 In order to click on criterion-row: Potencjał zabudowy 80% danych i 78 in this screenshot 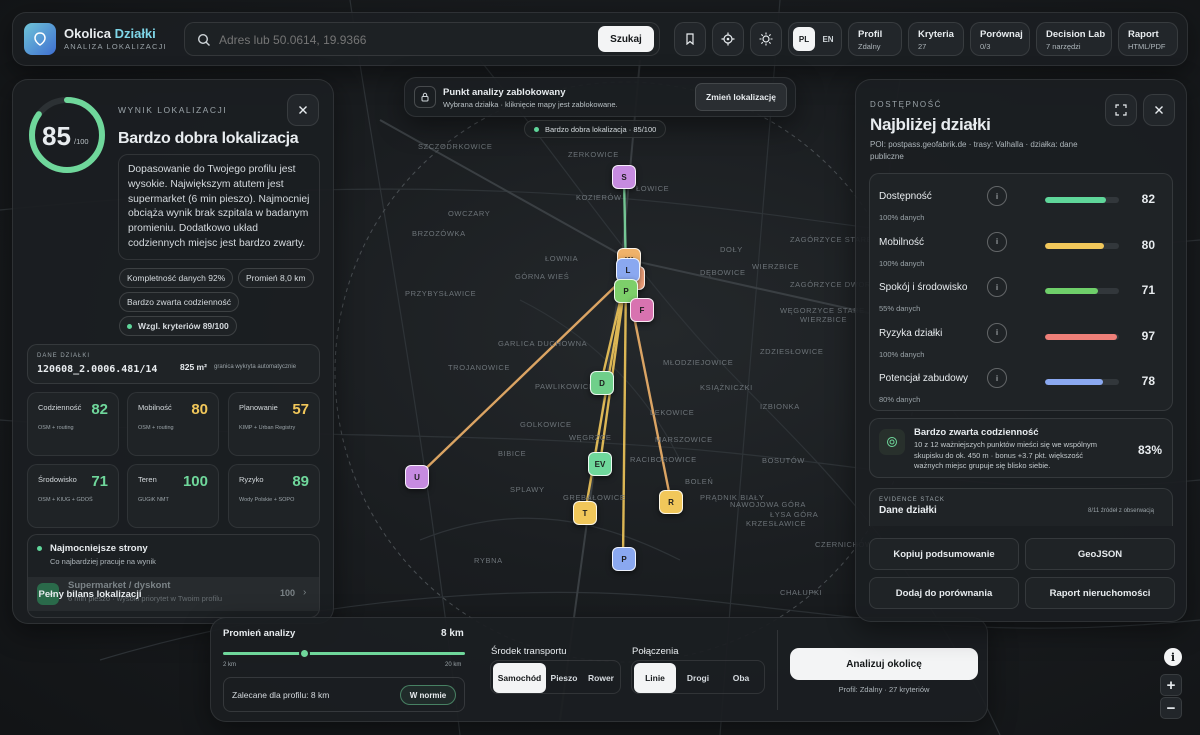, I will do `click(1015, 387)`.